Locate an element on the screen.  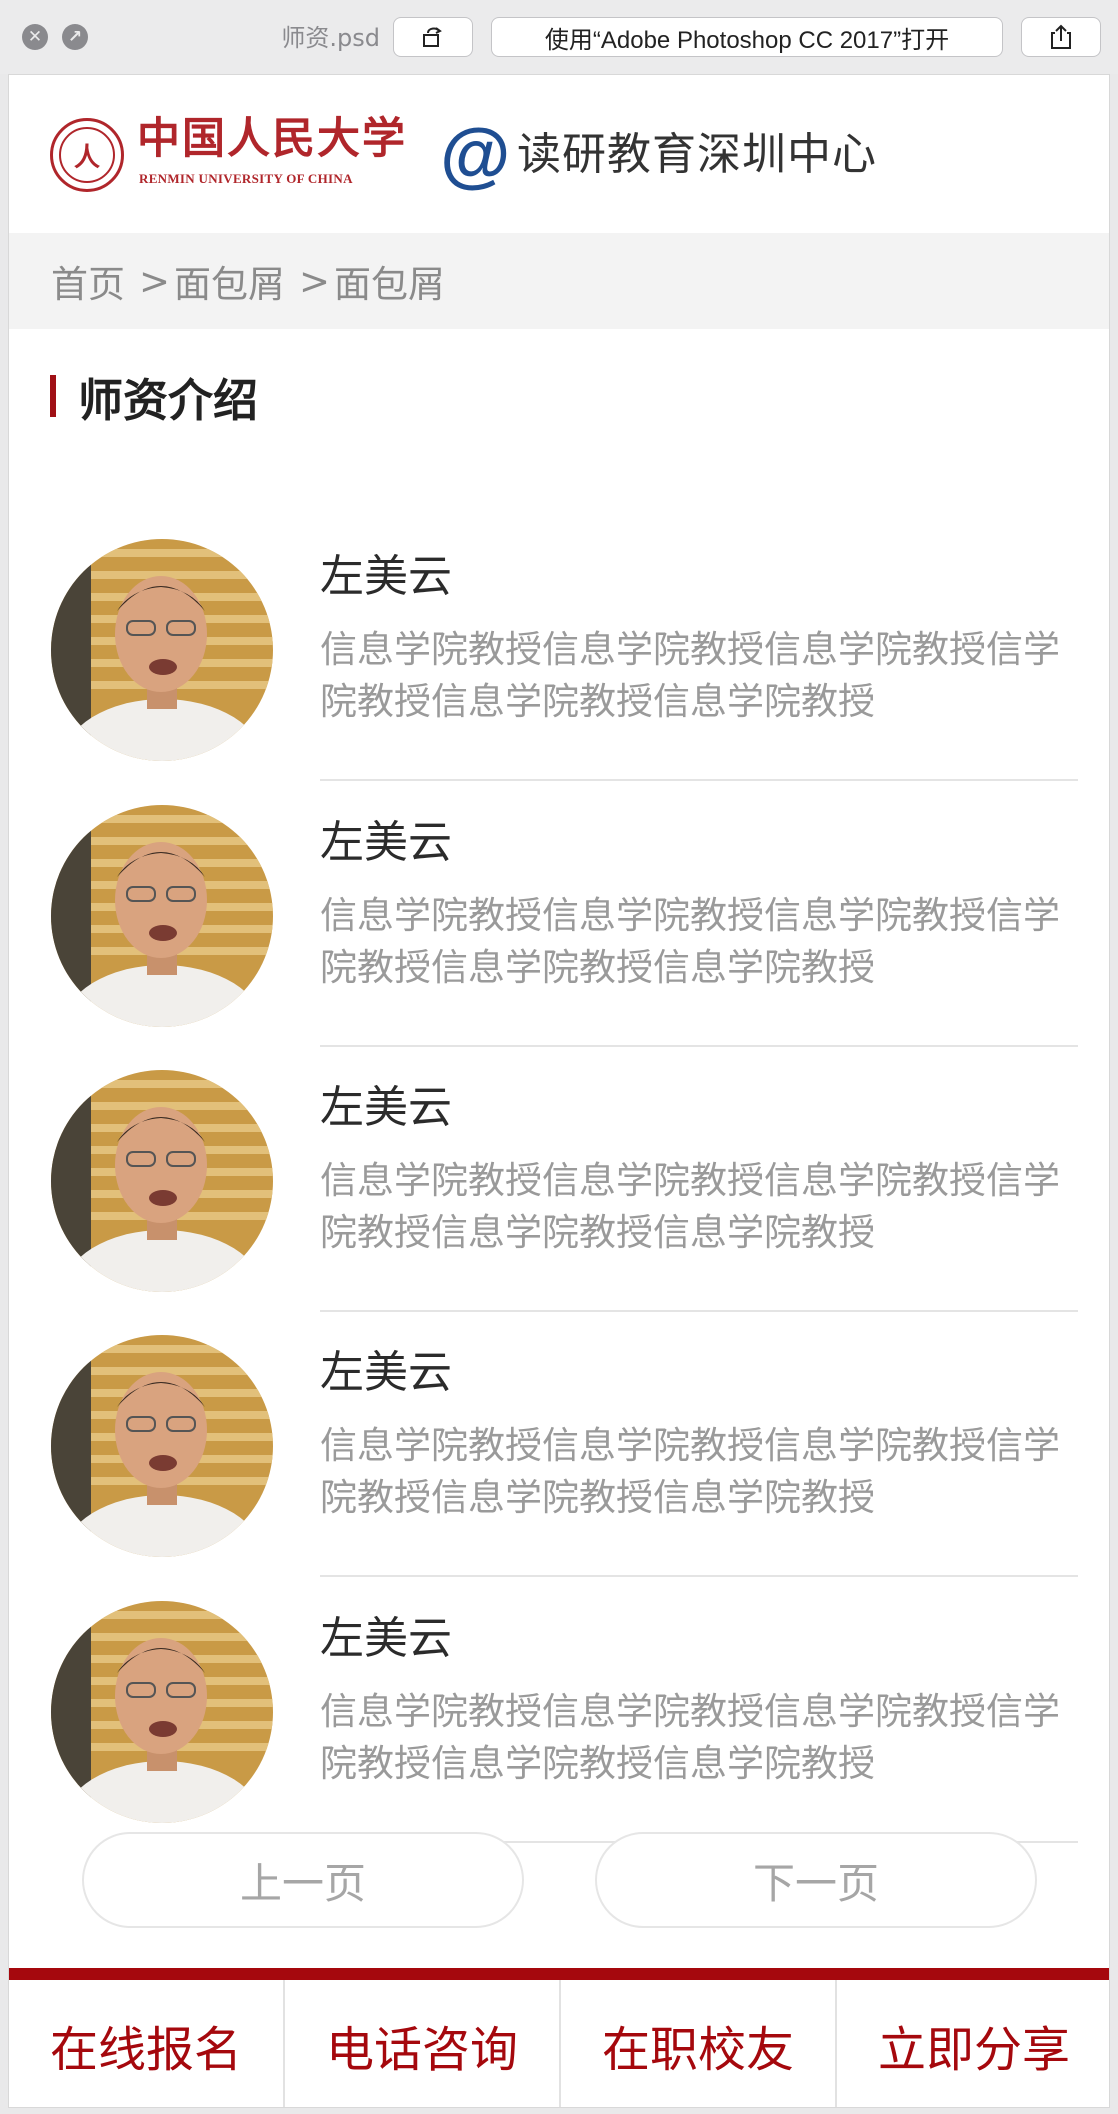
breadcrumb: 首页 > 面包屑 > 面包屑 is located at coordinates (559, 281).